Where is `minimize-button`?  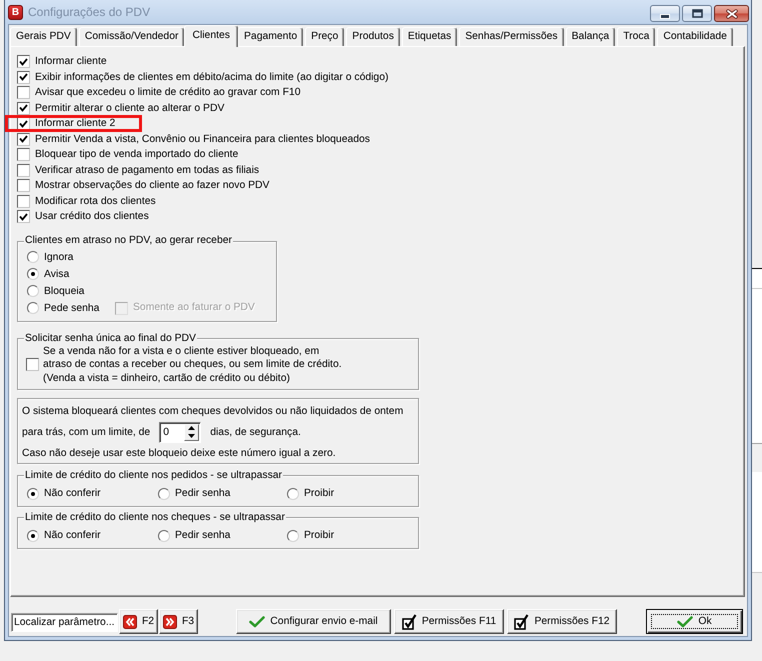 minimize-button is located at coordinates (665, 13).